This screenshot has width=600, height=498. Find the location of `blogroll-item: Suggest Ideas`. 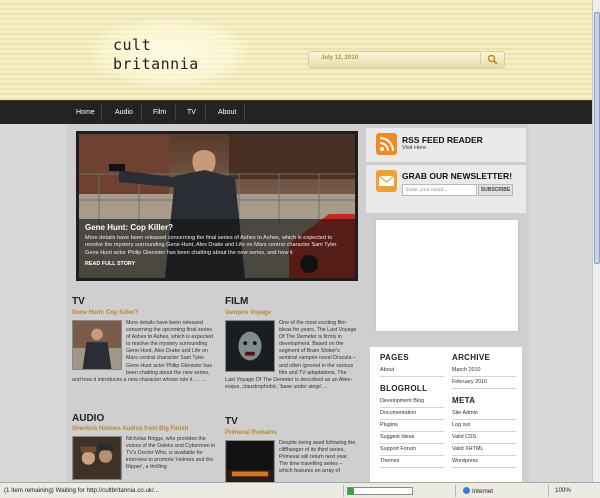

blogroll-item: Suggest Ideas is located at coordinates (412, 438).